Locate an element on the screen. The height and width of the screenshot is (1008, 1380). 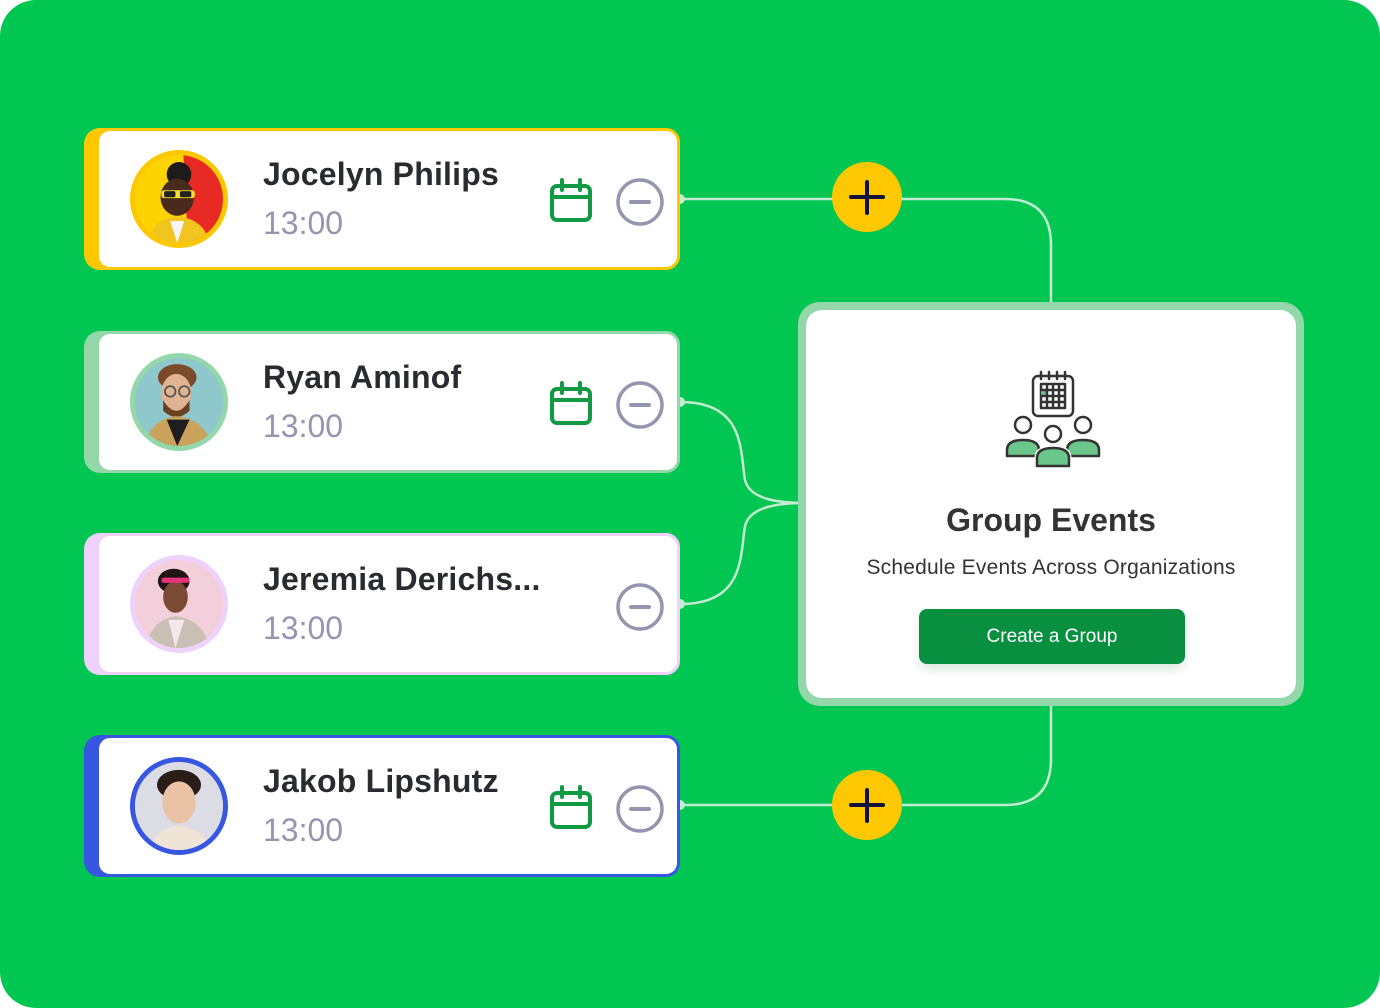
card-body: Jocelyn Philips 13:00 is located at coordinates (388, 199).